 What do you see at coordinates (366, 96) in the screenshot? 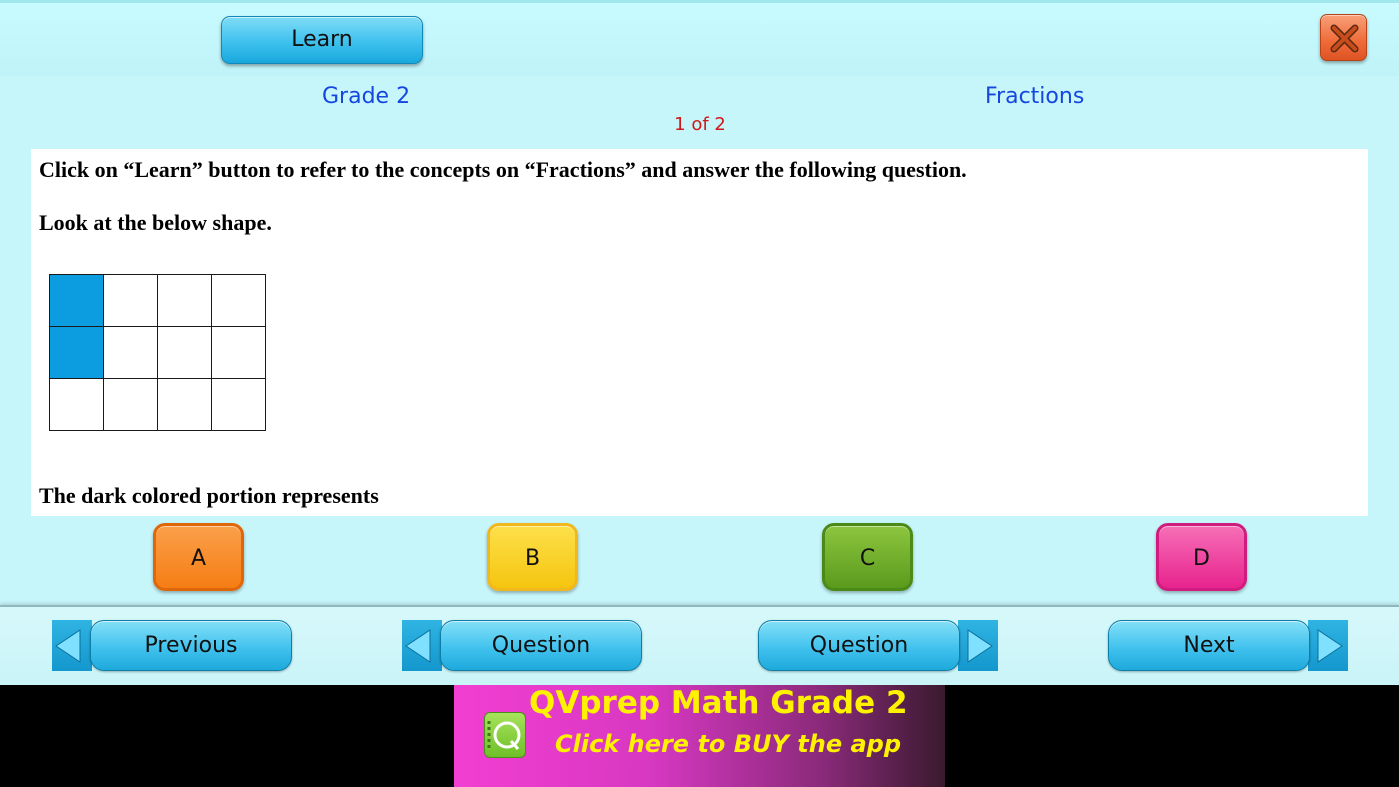
I see `grade-label: Grade 2` at bounding box center [366, 96].